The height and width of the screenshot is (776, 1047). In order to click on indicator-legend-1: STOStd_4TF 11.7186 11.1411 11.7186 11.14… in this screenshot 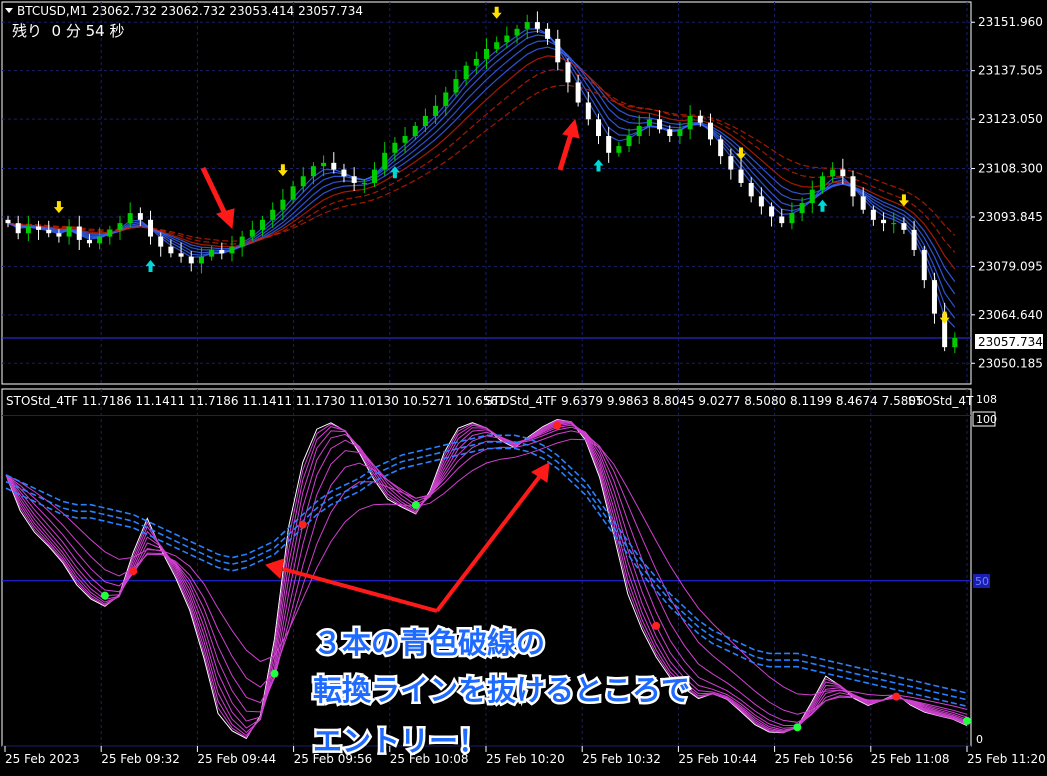, I will do `click(256, 401)`.